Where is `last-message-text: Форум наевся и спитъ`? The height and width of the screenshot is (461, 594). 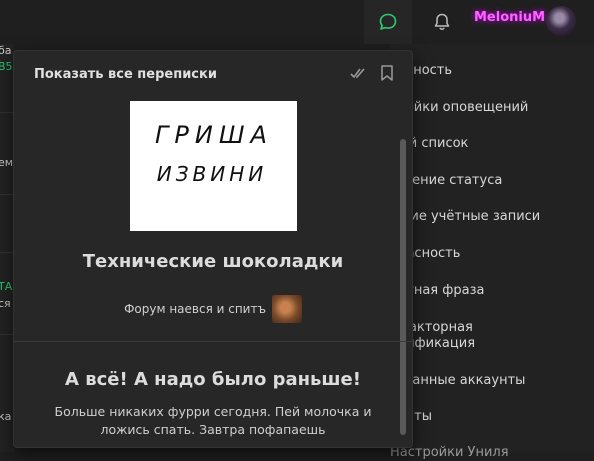 last-message-text: Форум наевся и спитъ is located at coordinates (195, 309).